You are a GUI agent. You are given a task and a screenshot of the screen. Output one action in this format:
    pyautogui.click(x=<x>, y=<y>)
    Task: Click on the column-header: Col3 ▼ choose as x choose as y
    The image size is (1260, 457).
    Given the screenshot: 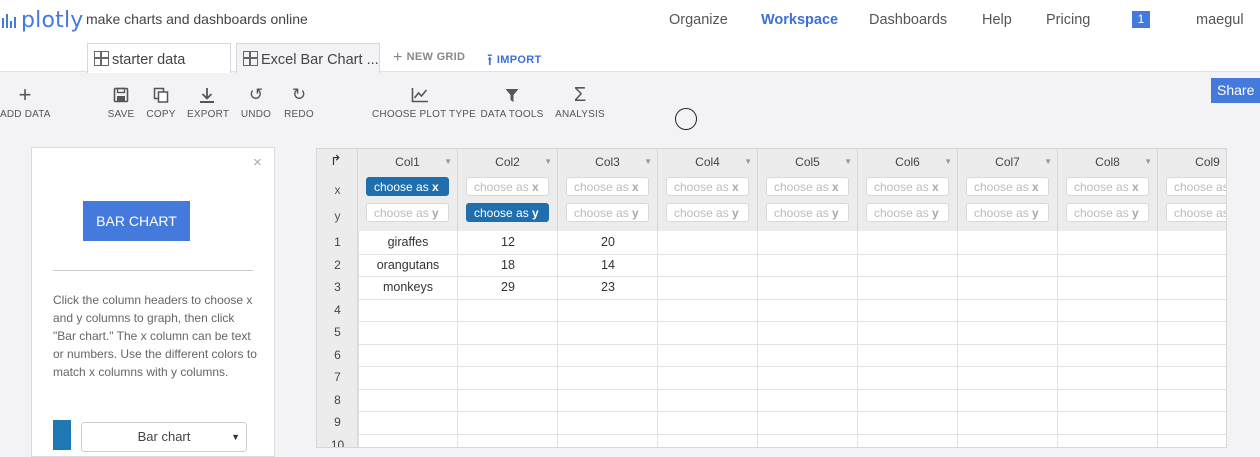 What is the action you would take?
    pyautogui.click(x=608, y=190)
    